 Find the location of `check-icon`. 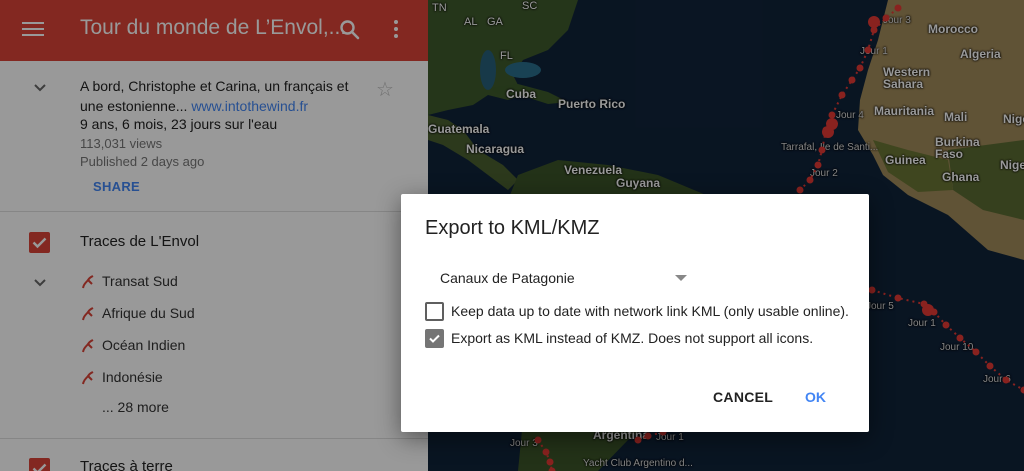

check-icon is located at coordinates (434, 338).